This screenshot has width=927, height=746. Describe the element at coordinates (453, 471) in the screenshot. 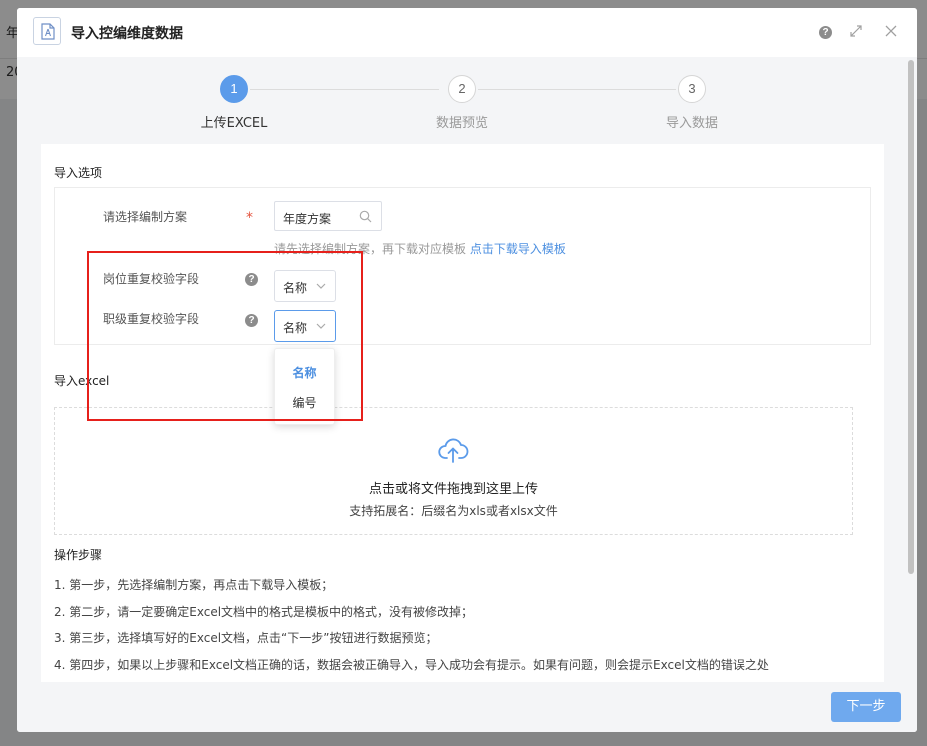

I see `file-upload-dropzone: 点击或将文件拖拽到这里上传 支持拓展名：后缀名为xls或者xlsx文件` at that location.